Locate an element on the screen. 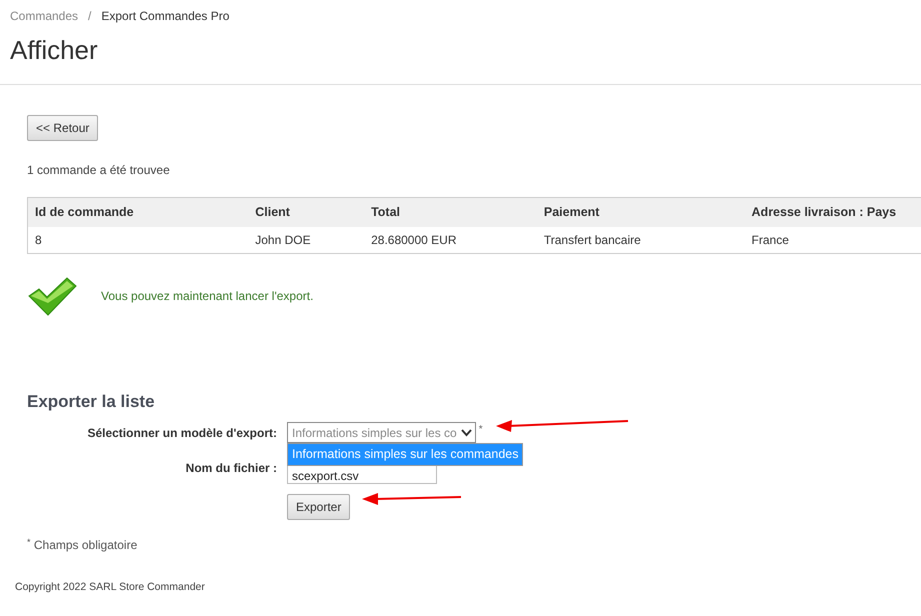 The height and width of the screenshot is (616, 921). result-count: 1 commande a été trouvee is located at coordinates (99, 171).